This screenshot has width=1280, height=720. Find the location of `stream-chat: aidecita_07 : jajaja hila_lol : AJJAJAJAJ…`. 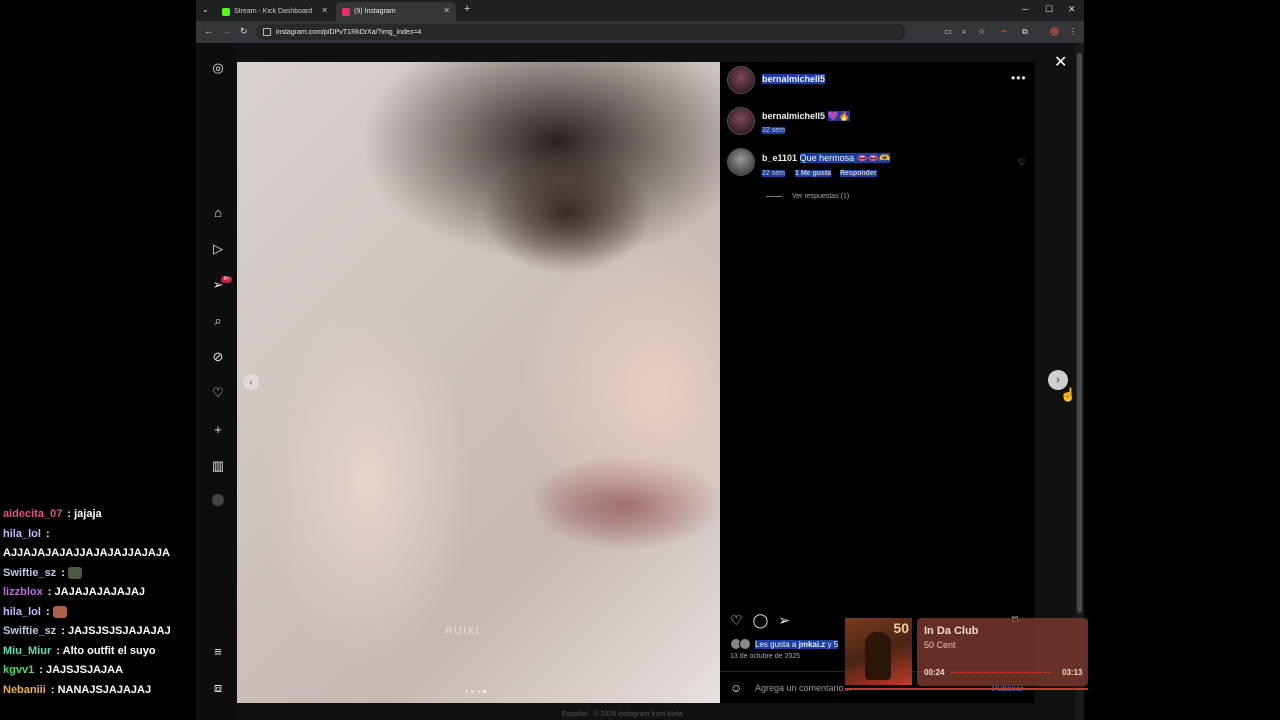

stream-chat: aidecita_07 : jajaja hila_lol : AJJAJAJAJ… is located at coordinates (98, 602).